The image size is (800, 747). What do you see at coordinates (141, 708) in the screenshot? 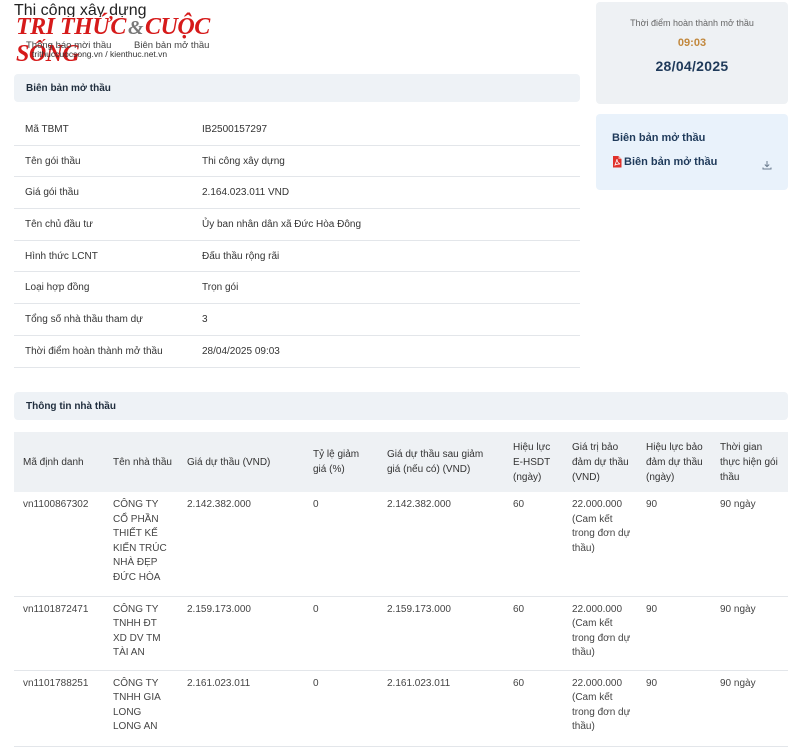
I see `cell-name: CÔNG TY TNHH GIA LONG LONG AN` at bounding box center [141, 708].